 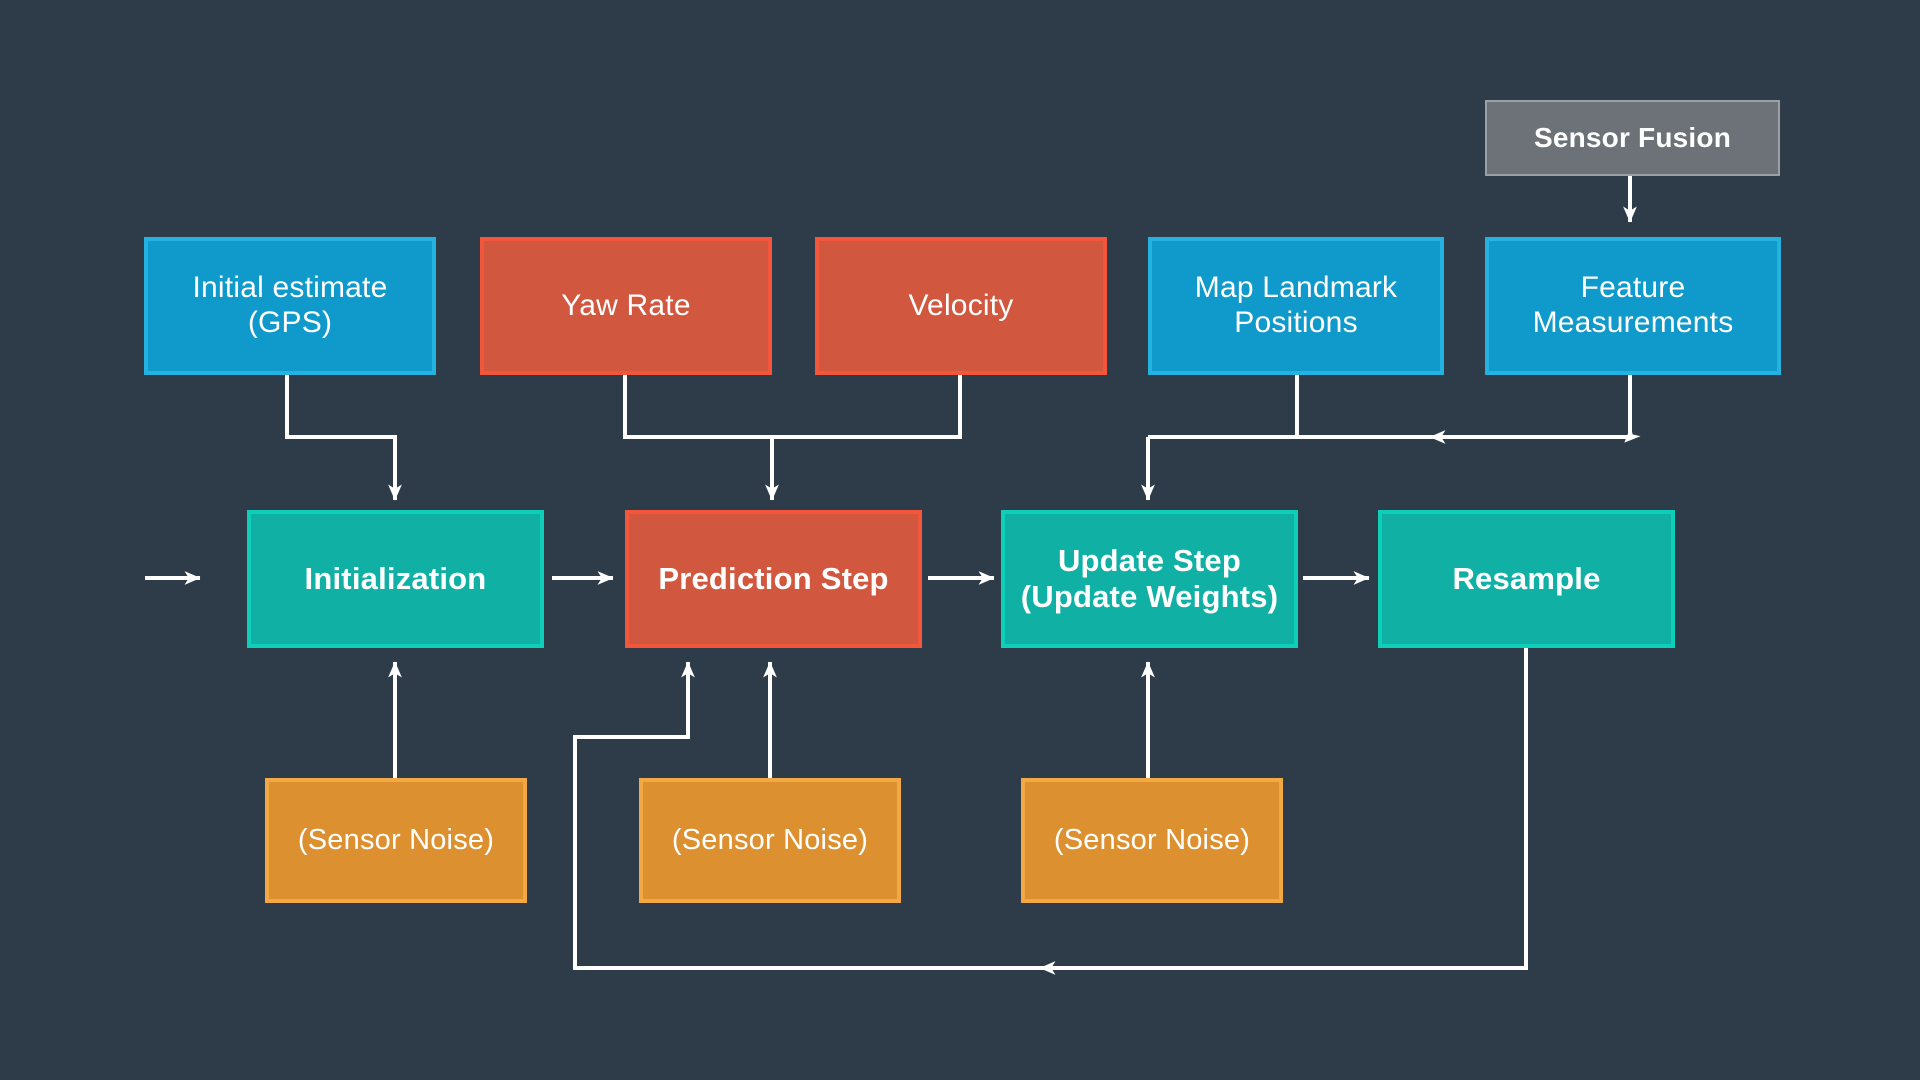 I want to click on node-initial-estimate-gps: Initial estimate (GPS), so click(x=290, y=306).